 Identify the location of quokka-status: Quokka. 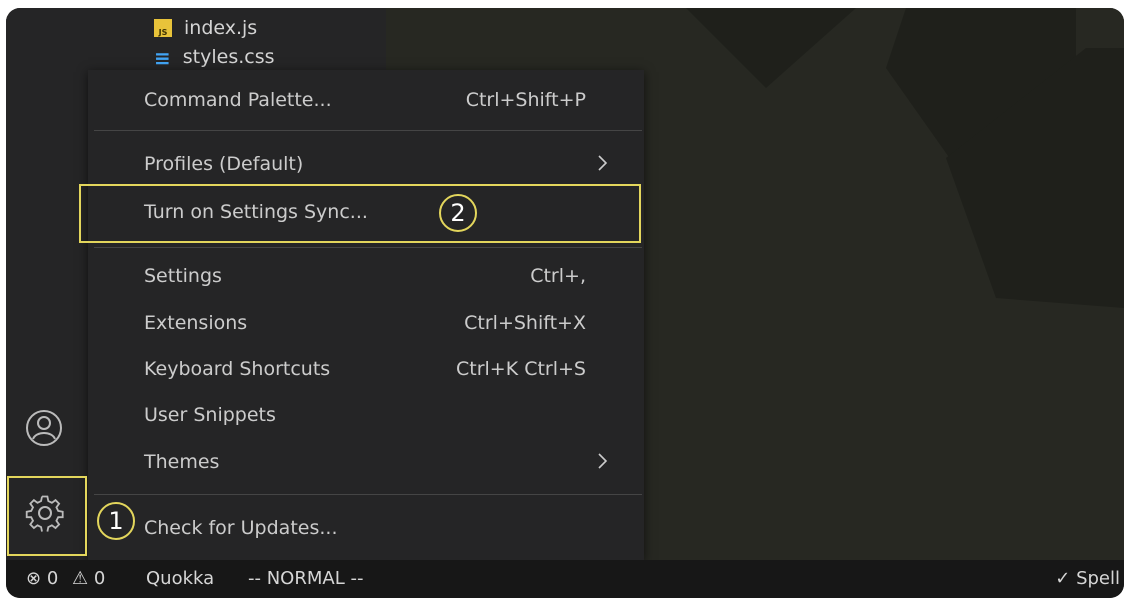
(180, 578).